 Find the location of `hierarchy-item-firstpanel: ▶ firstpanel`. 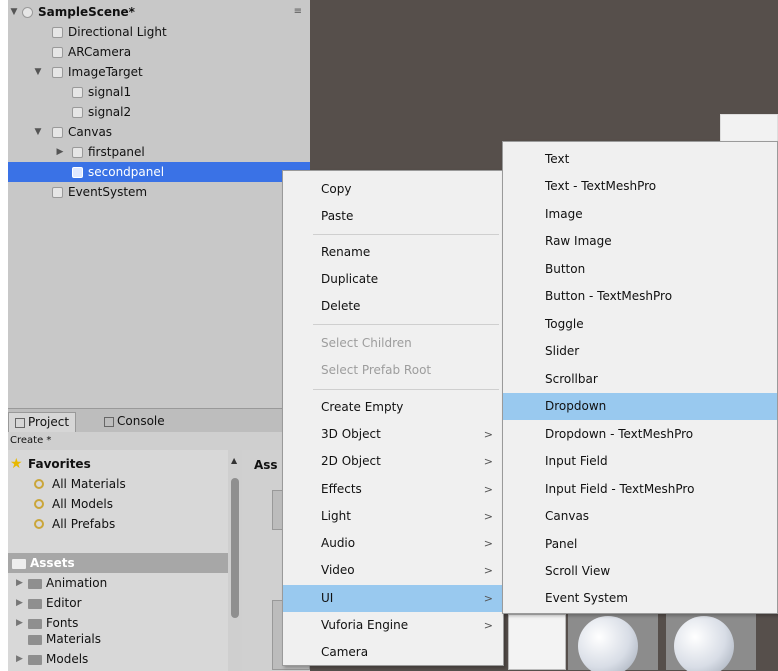

hierarchy-item-firstpanel: ▶ firstpanel is located at coordinates (159, 152).